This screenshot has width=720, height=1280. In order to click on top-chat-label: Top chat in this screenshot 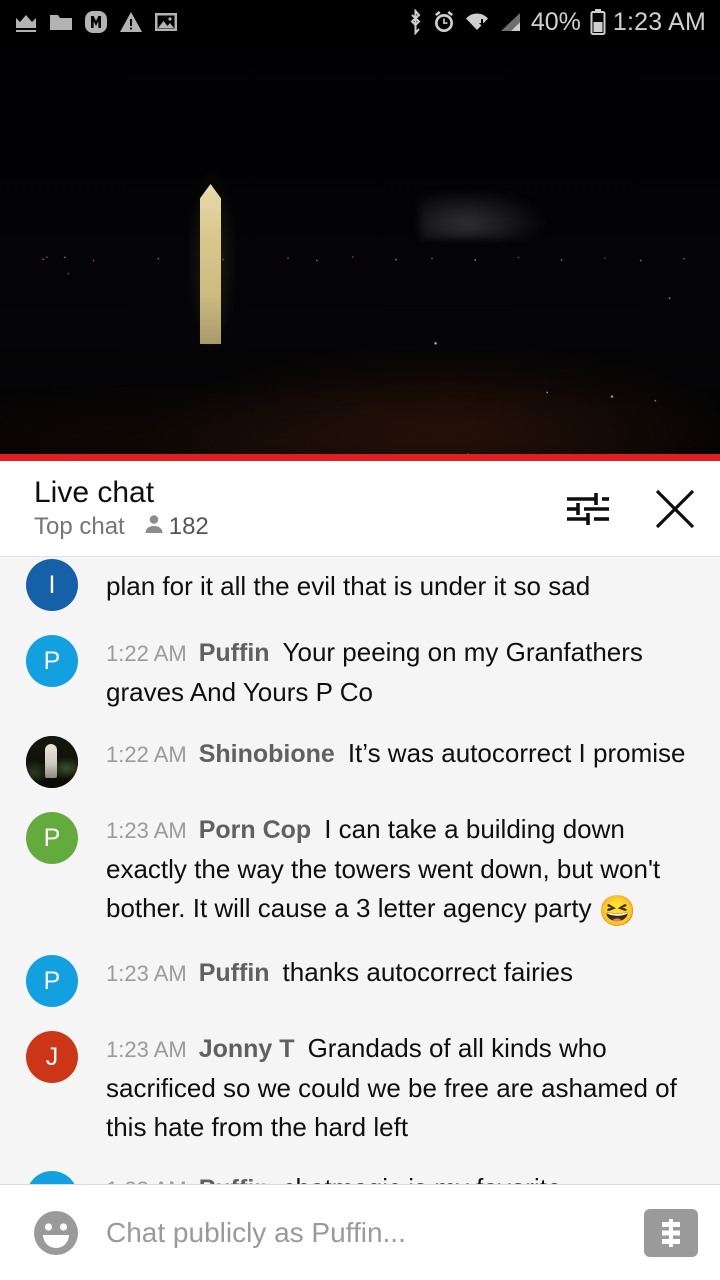, I will do `click(79, 527)`.